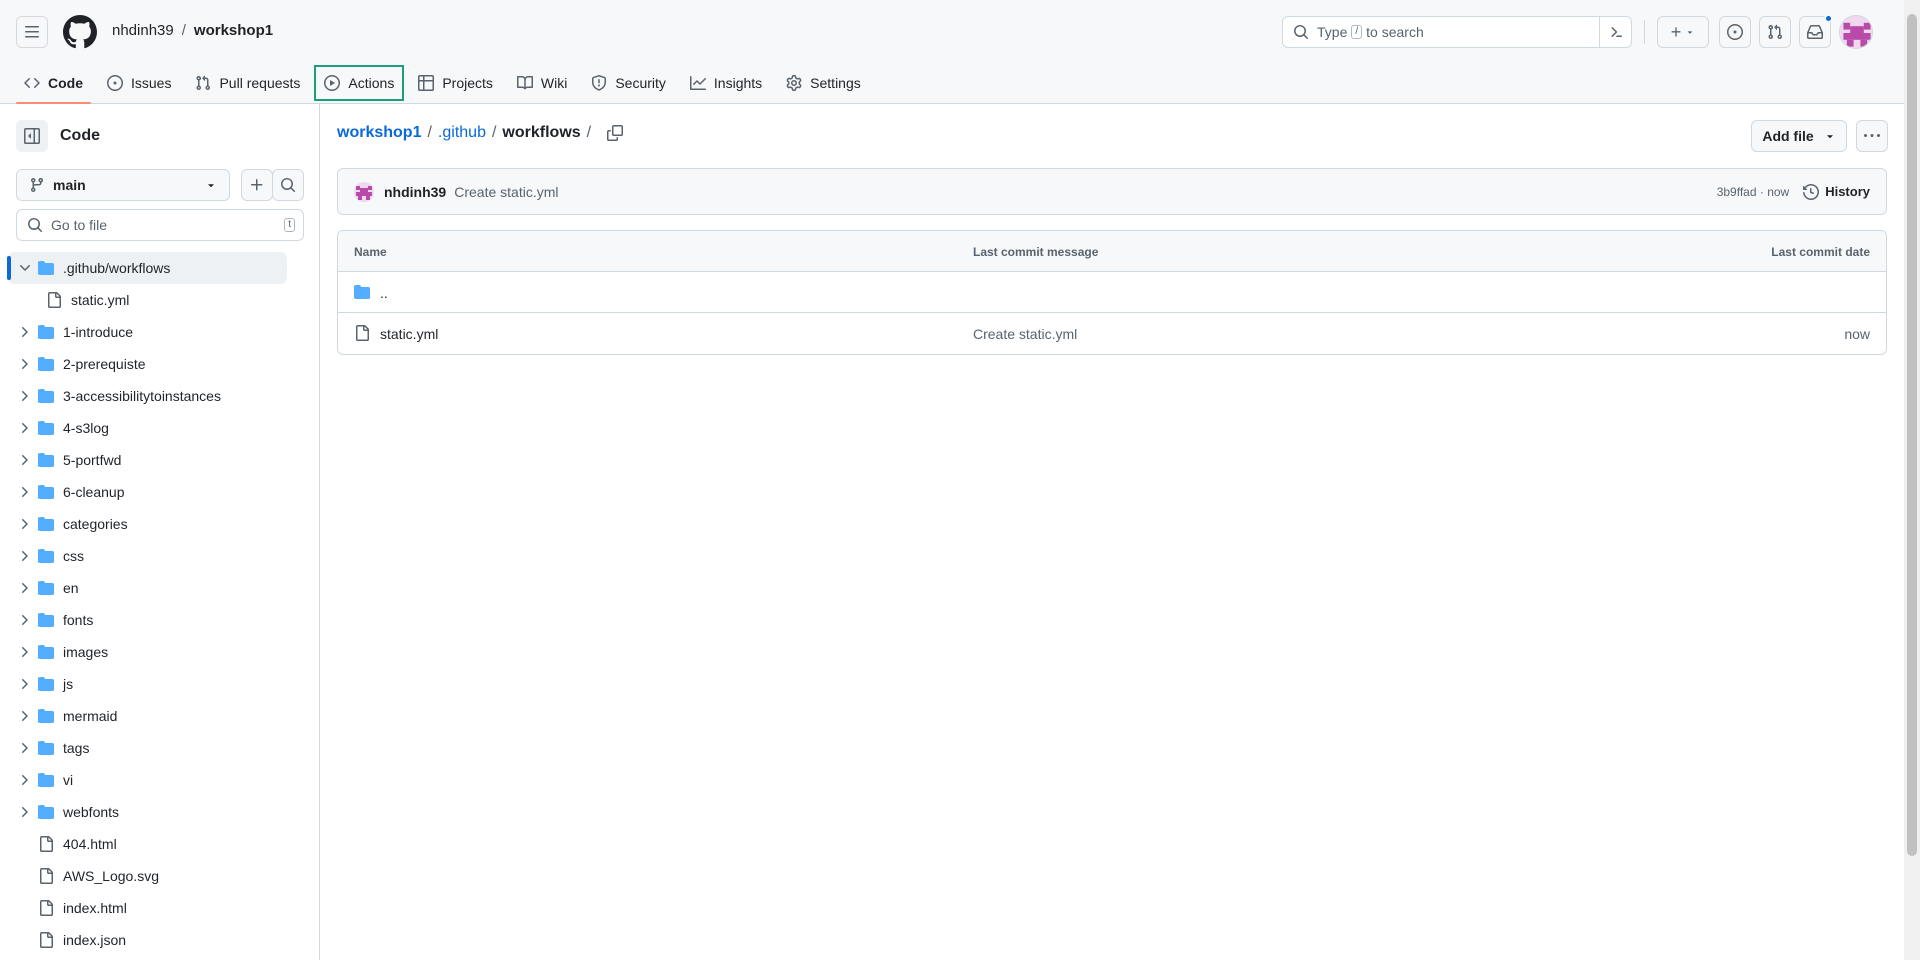 The width and height of the screenshot is (1920, 960). What do you see at coordinates (160, 300) in the screenshot?
I see `sidebar-tree-item: static.yml` at bounding box center [160, 300].